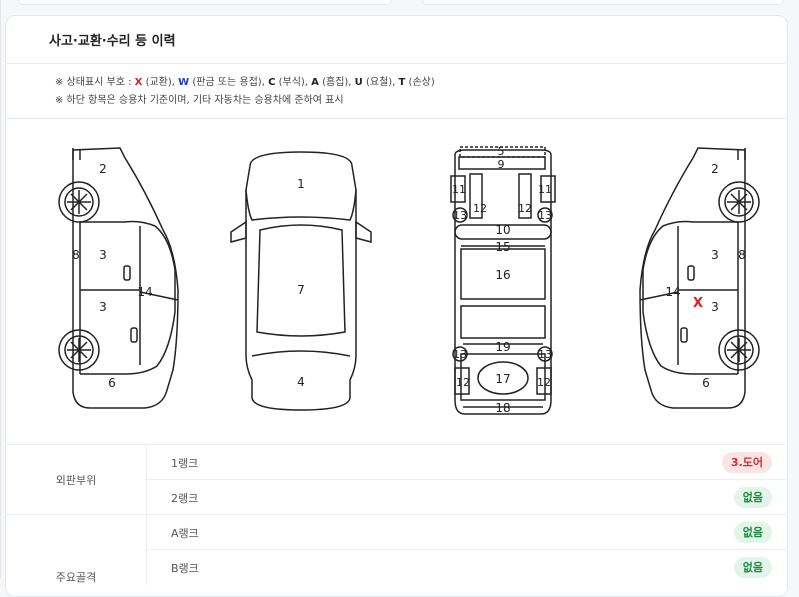  I want to click on part-label: 18, so click(502, 408).